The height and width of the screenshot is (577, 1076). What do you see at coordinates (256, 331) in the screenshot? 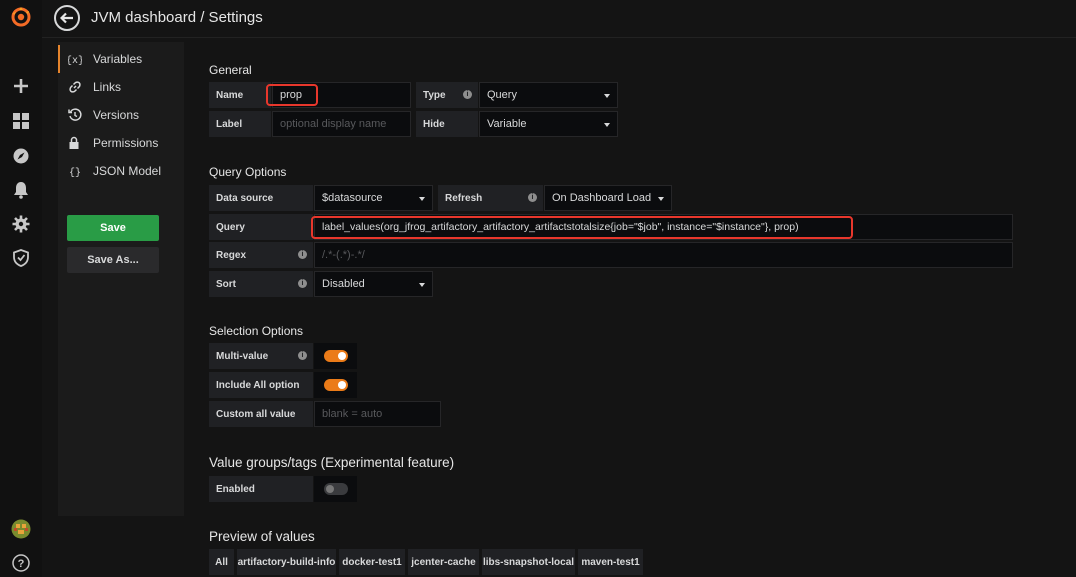
I see `section-title-selection-options: Selection Options` at bounding box center [256, 331].